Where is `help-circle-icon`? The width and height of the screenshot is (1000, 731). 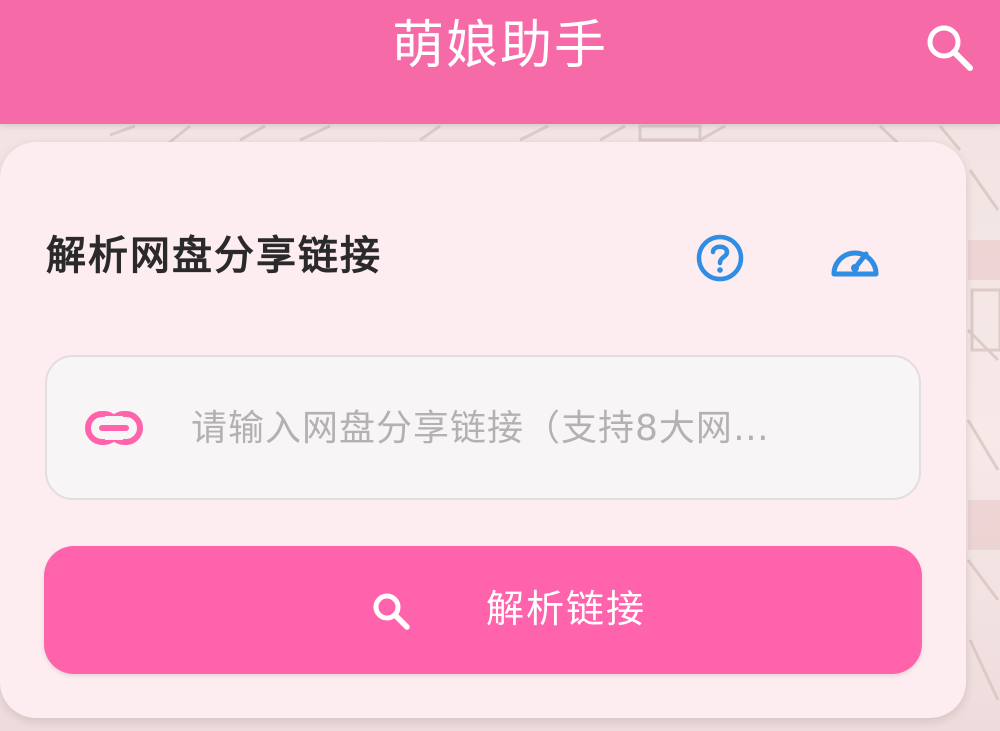 help-circle-icon is located at coordinates (720, 258).